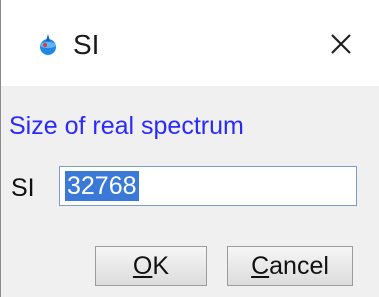 The height and width of the screenshot is (297, 379). What do you see at coordinates (208, 186) in the screenshot?
I see `si-input: 32768` at bounding box center [208, 186].